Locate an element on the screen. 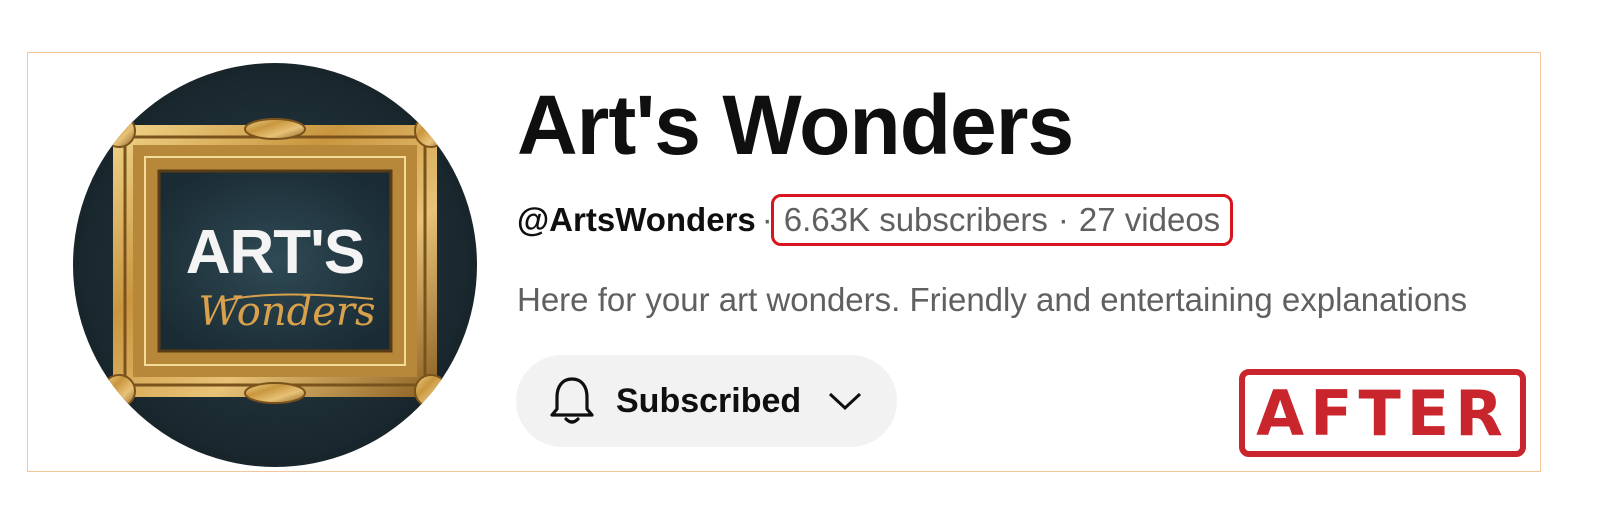  subscriber-count: 6.63K subscribers is located at coordinates (915, 219).